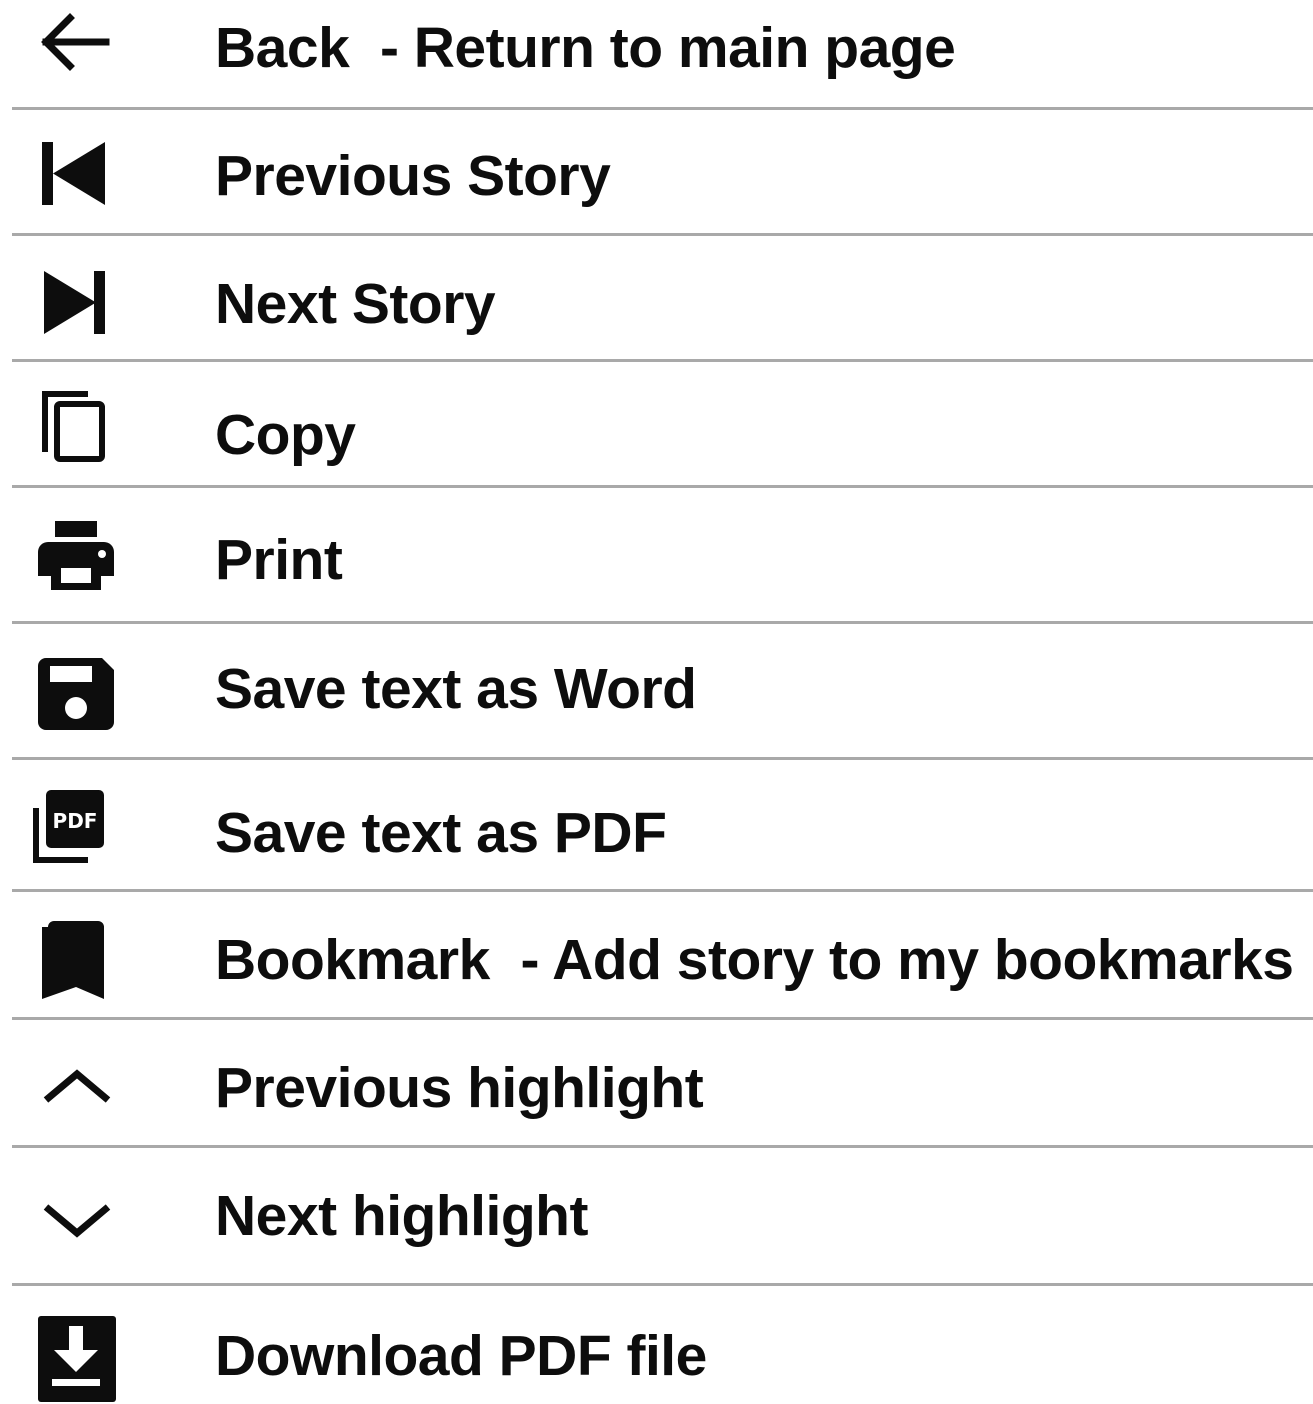 The height and width of the screenshot is (1404, 1313). Describe the element at coordinates (75, 45) in the screenshot. I see `arrow-left-icon` at that location.